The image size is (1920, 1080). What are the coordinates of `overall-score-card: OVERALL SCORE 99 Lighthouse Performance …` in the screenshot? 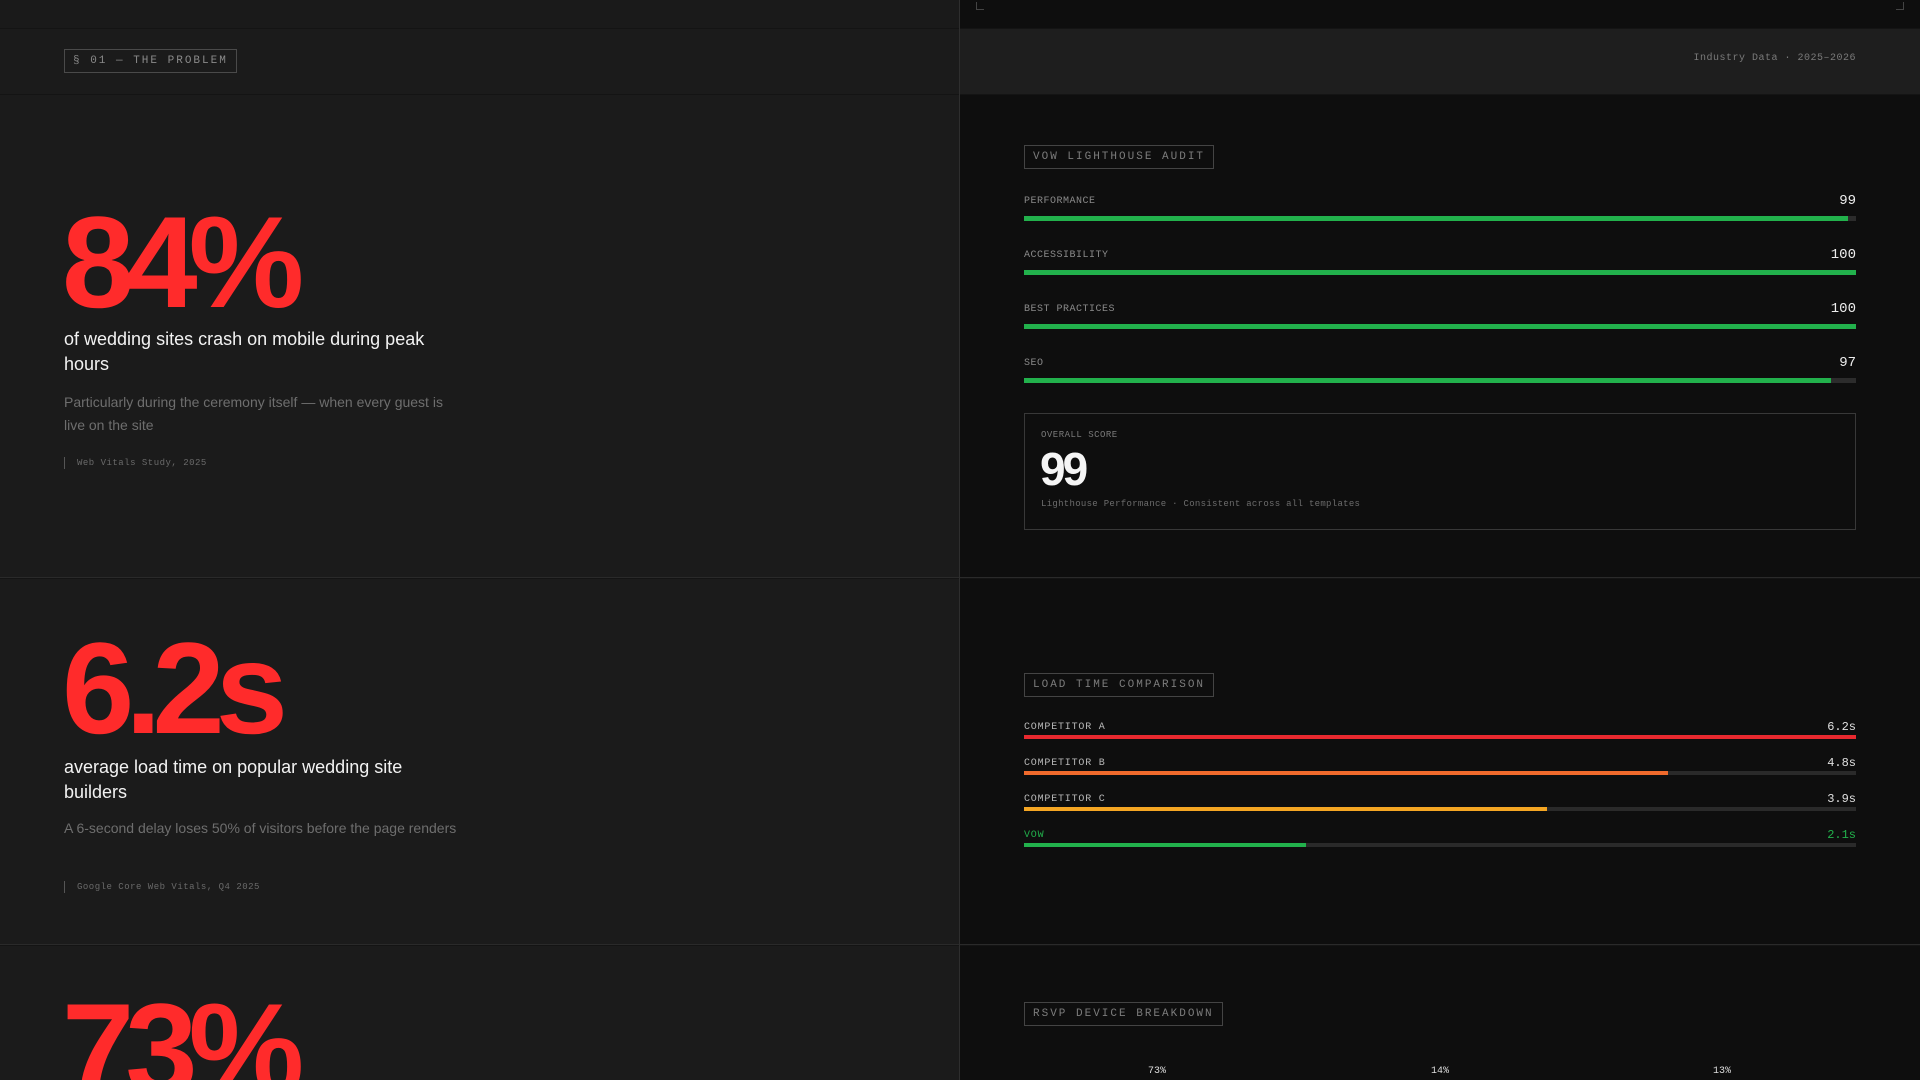 It's located at (1440, 471).